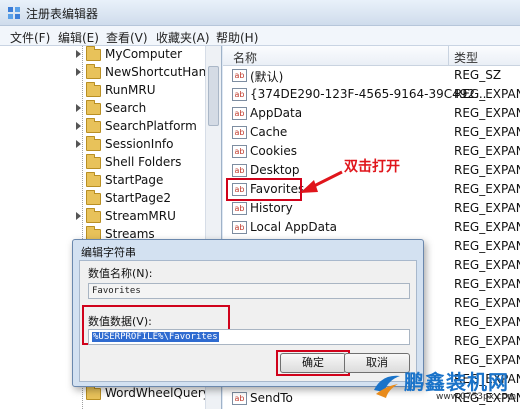 The width and height of the screenshot is (520, 409). I want to click on column-divider, so click(448, 56).